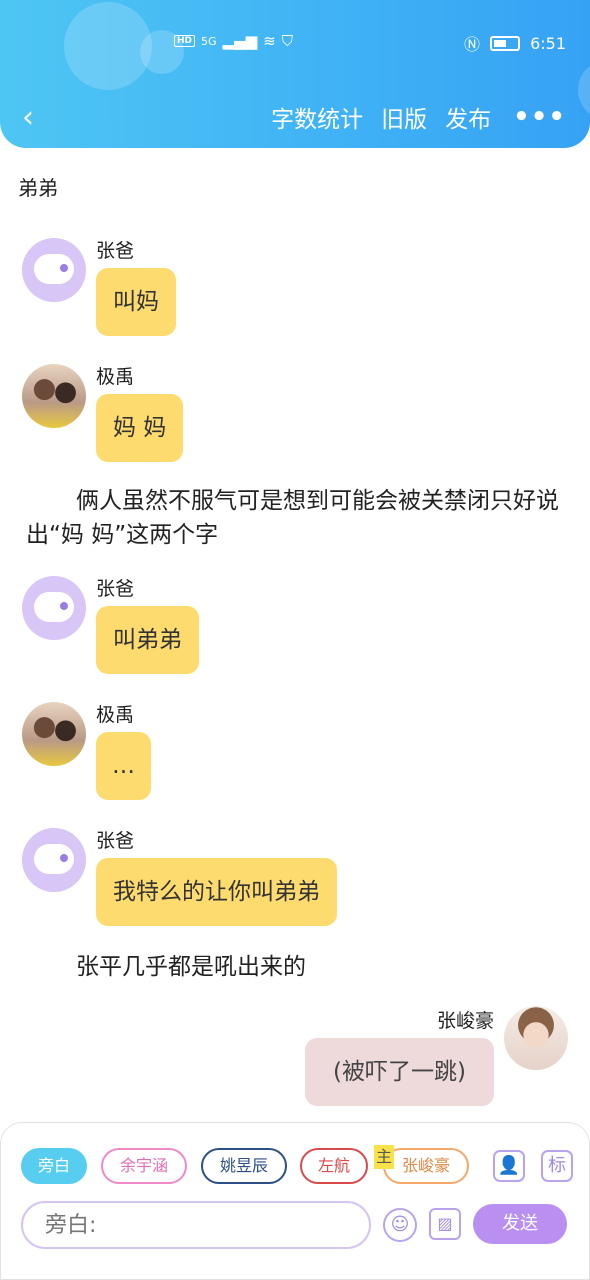 The width and height of the screenshot is (590, 1280). What do you see at coordinates (400, 1225) in the screenshot?
I see `emoji-icon: ☺` at bounding box center [400, 1225].